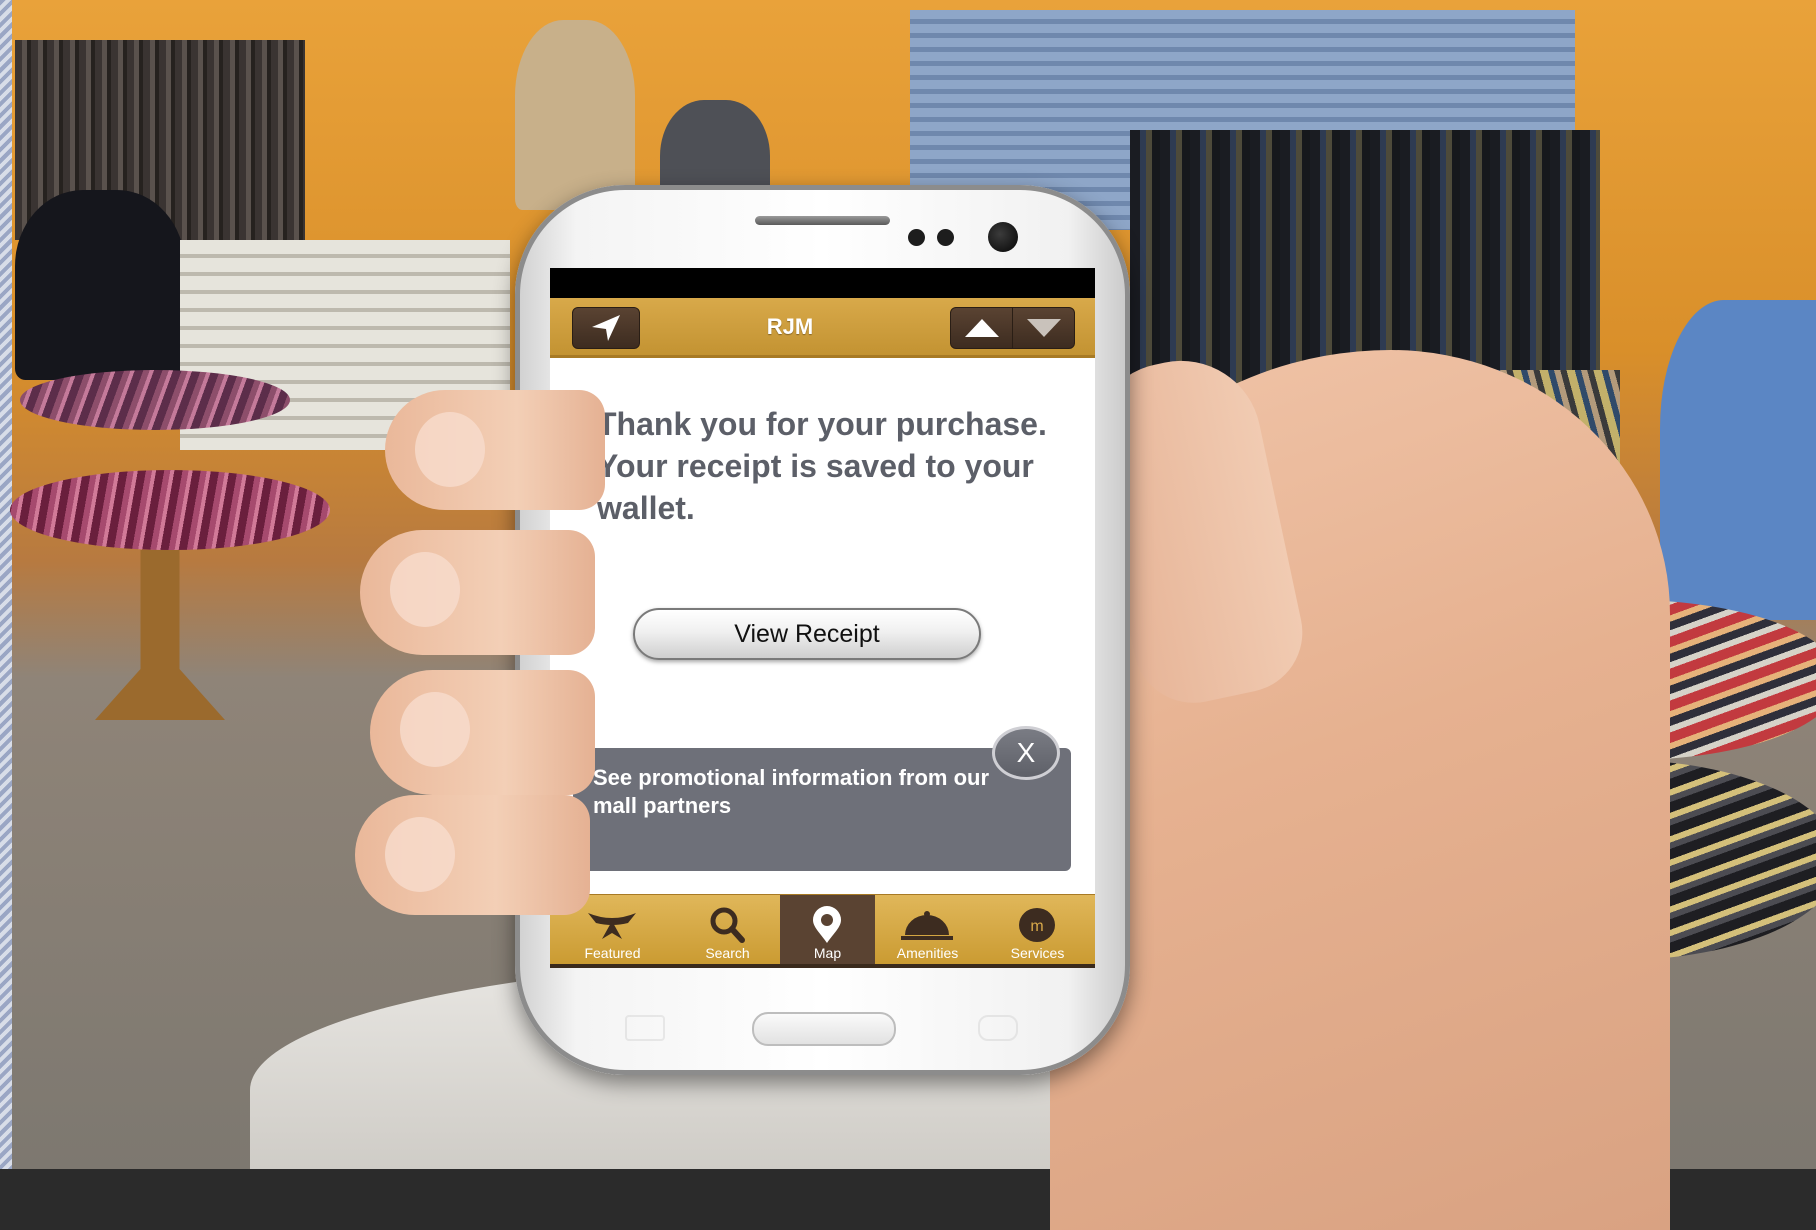  I want to click on left-border-strip, so click(6, 584).